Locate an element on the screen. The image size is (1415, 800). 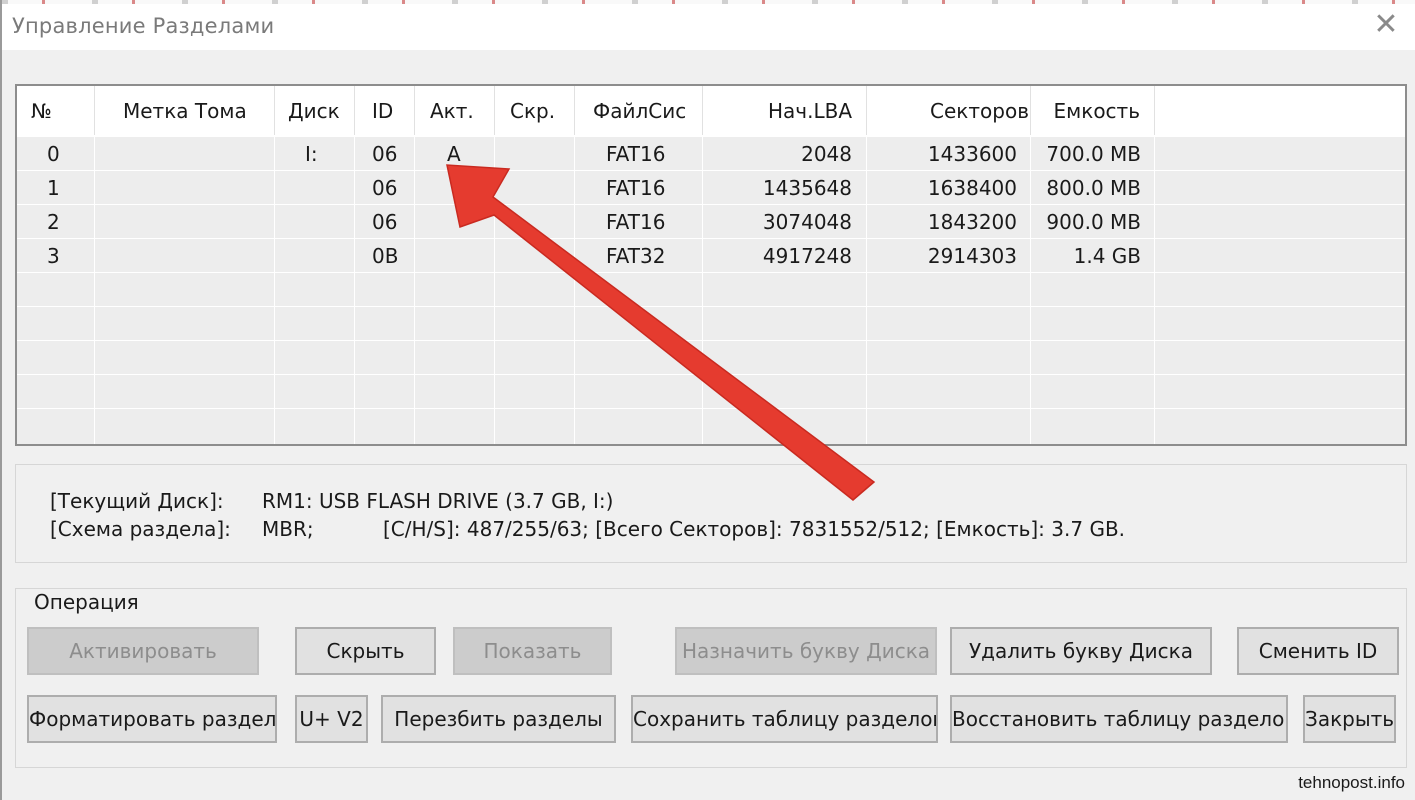
current-disk-value: RM1: USB FLASH DRIVE (3.7 GB, I:) is located at coordinates (438, 501).